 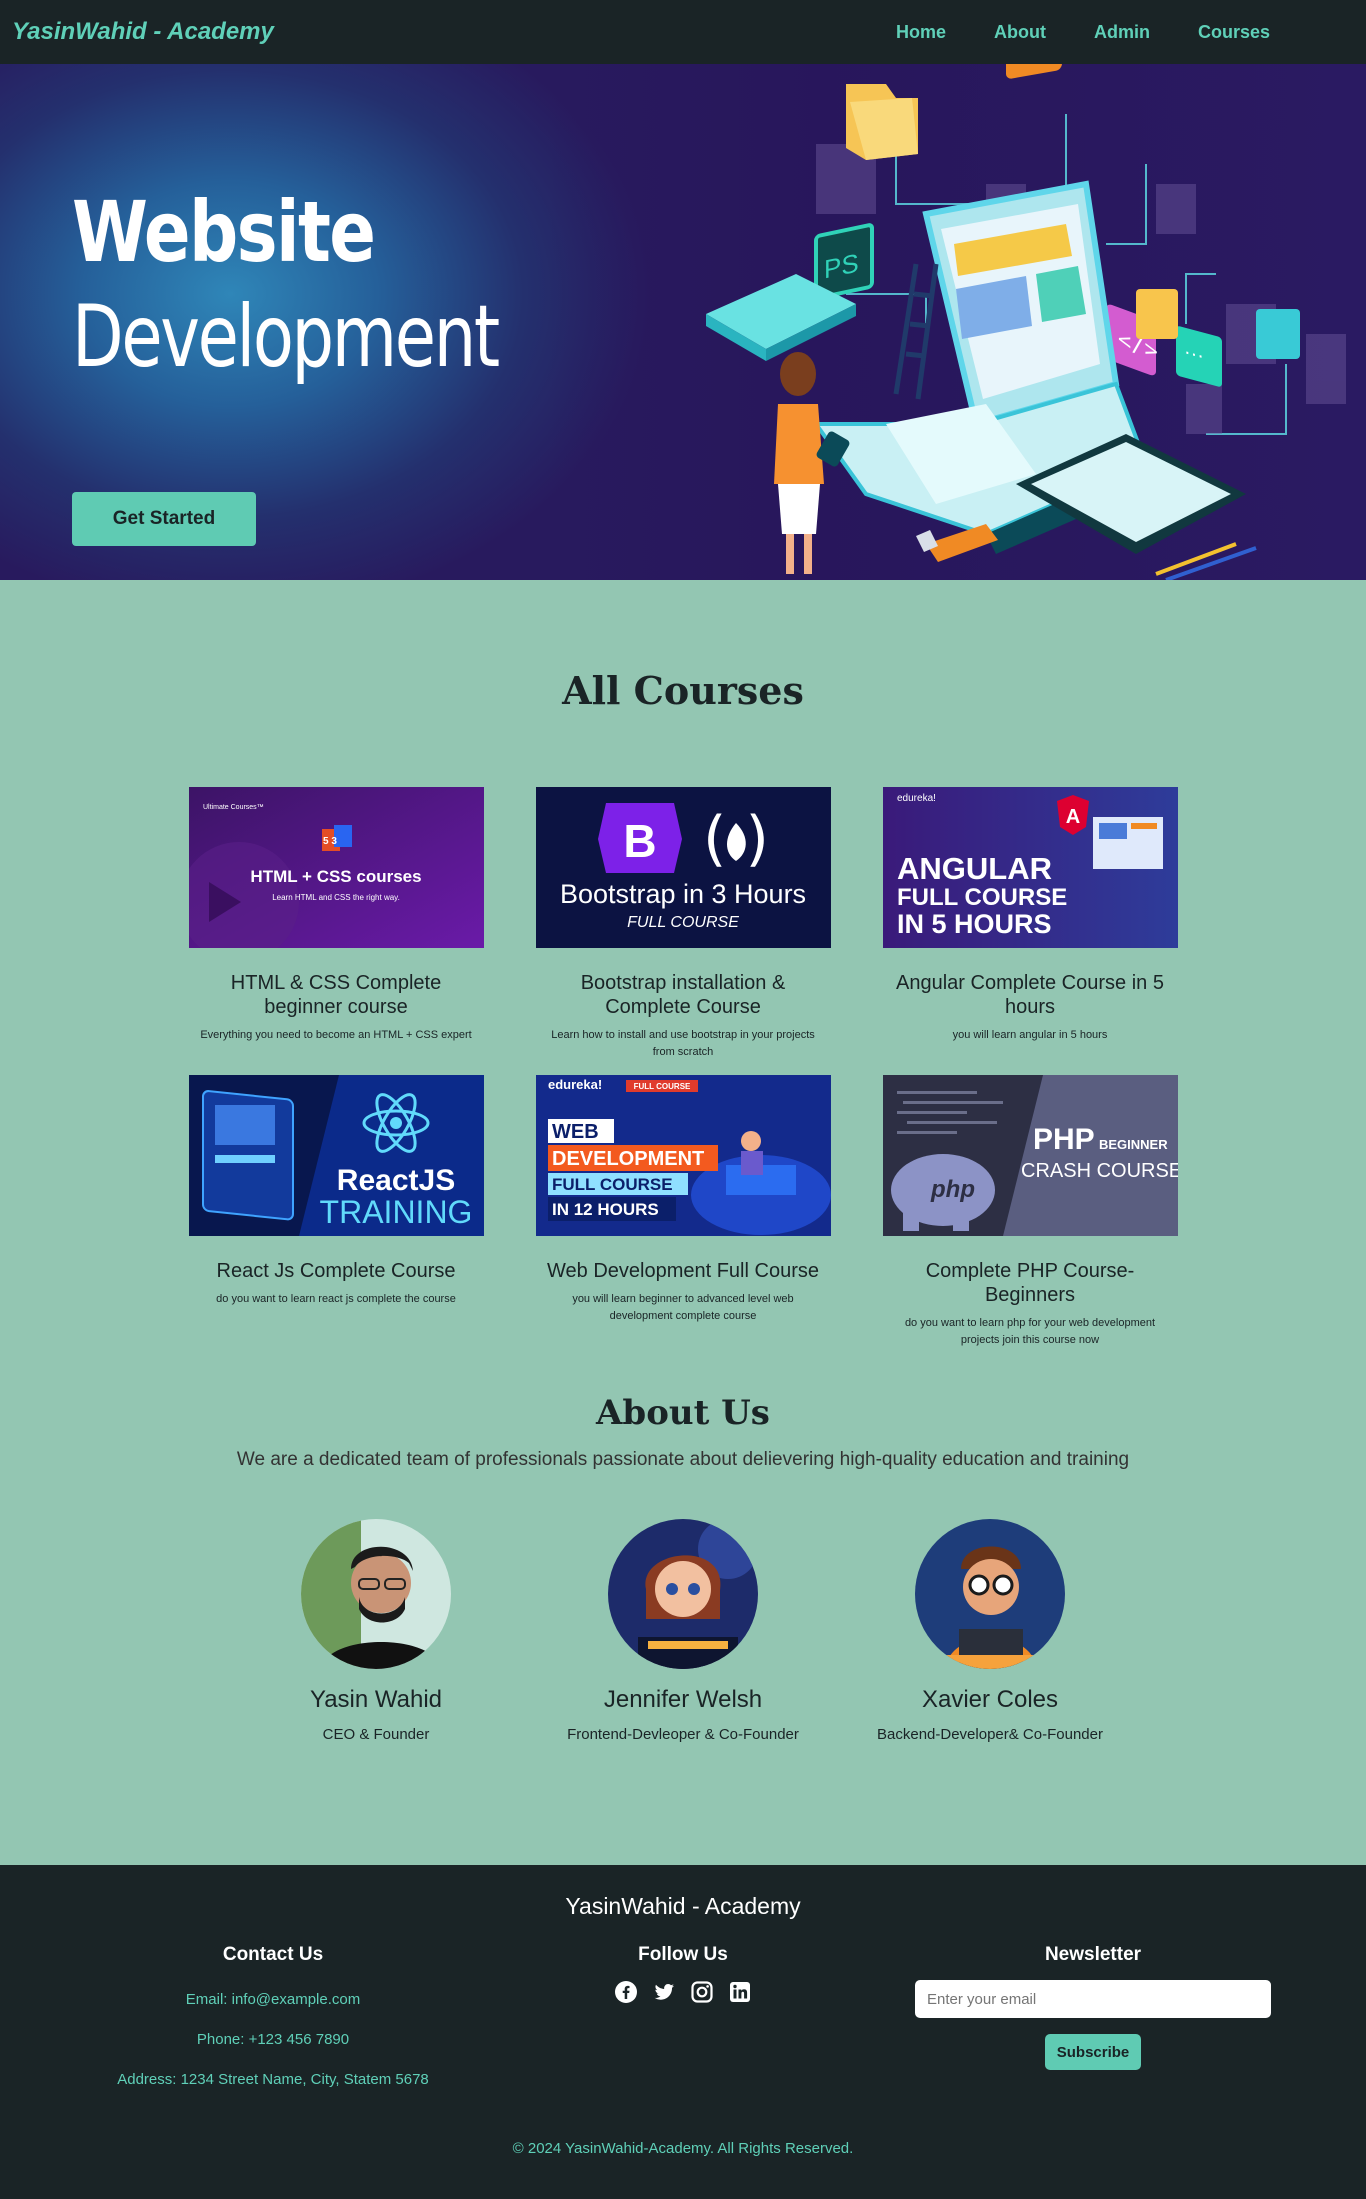 What do you see at coordinates (1026, 322) in the screenshot?
I see `hero-illustration: Ai </> ··· PS` at bounding box center [1026, 322].